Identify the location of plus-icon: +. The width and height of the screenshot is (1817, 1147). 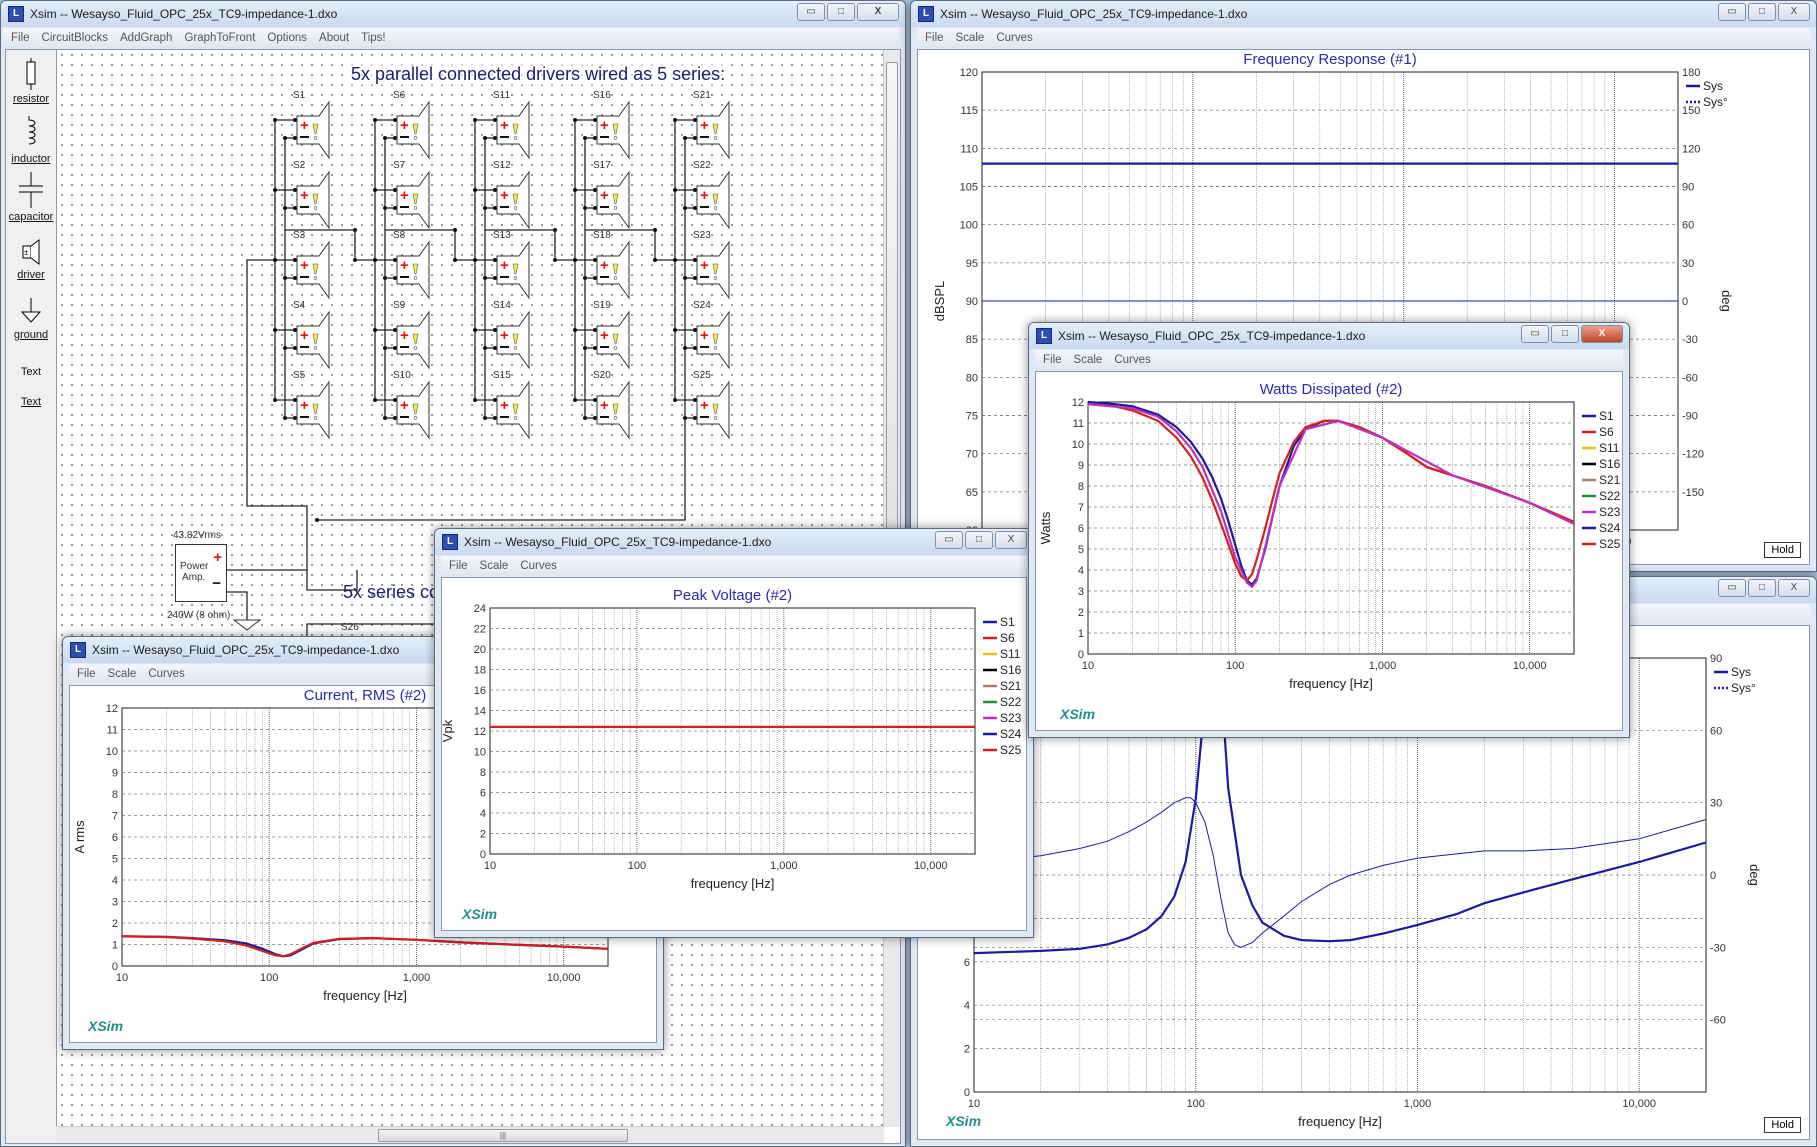
(704, 125).